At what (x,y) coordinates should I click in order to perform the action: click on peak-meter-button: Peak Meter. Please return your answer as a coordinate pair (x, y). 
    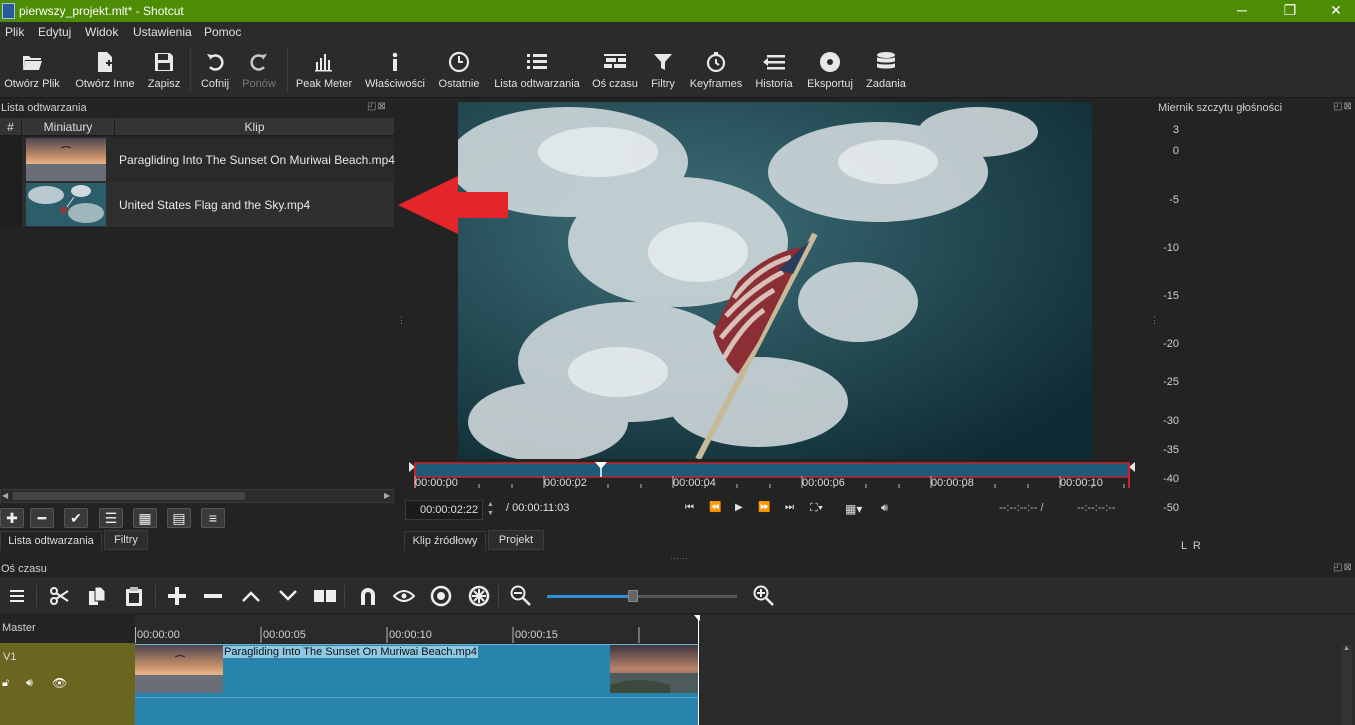
    Looking at the image, I should click on (324, 70).